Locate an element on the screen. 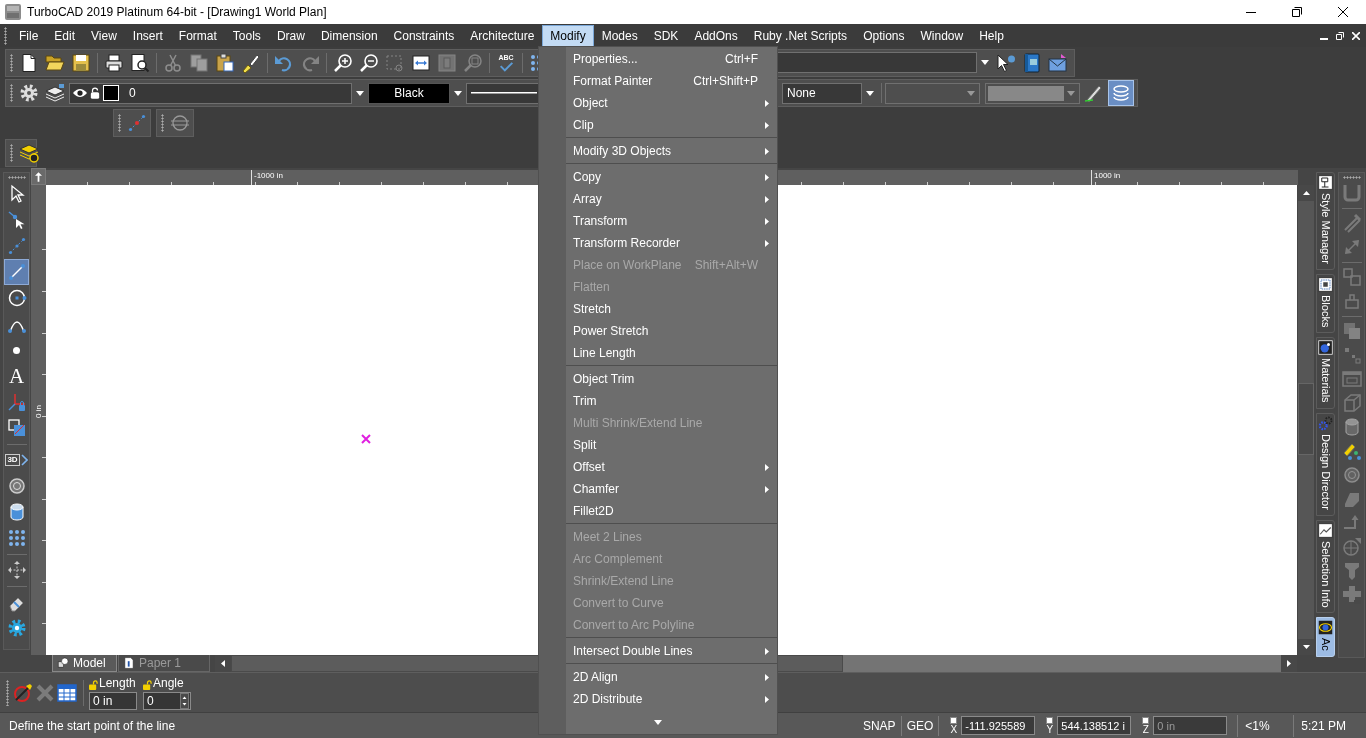 The height and width of the screenshot is (738, 1366). table-icon is located at coordinates (67, 692).